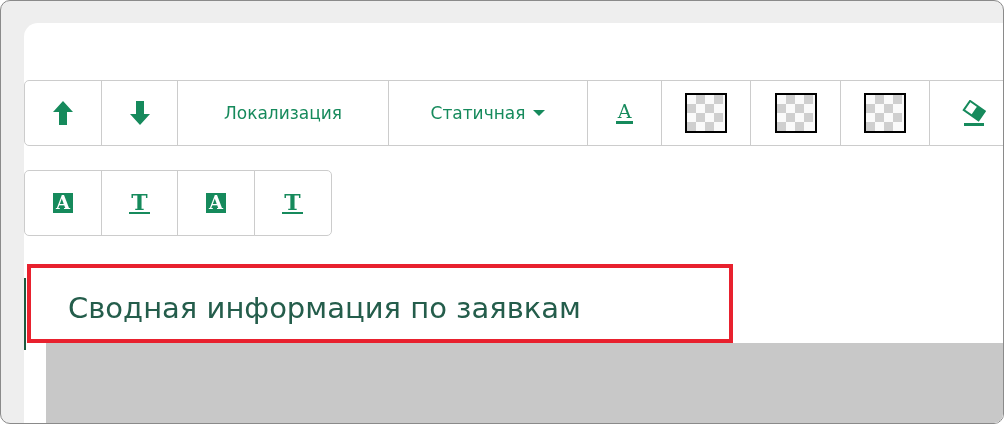 This screenshot has height=424, width=1004. What do you see at coordinates (283, 113) in the screenshot?
I see `localization-button: Локализация` at bounding box center [283, 113].